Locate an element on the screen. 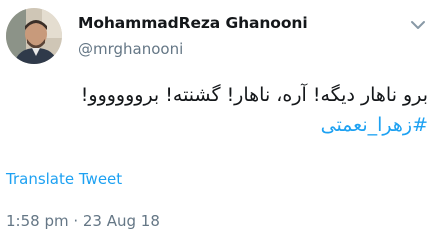  tweet-timestamp: 1:58 pm · 23 Aug 18 is located at coordinates (83, 221).